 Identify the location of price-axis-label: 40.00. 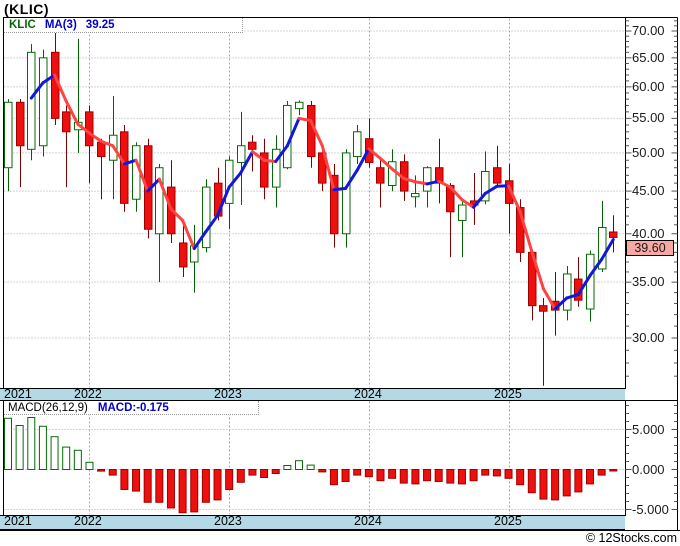
(648, 233).